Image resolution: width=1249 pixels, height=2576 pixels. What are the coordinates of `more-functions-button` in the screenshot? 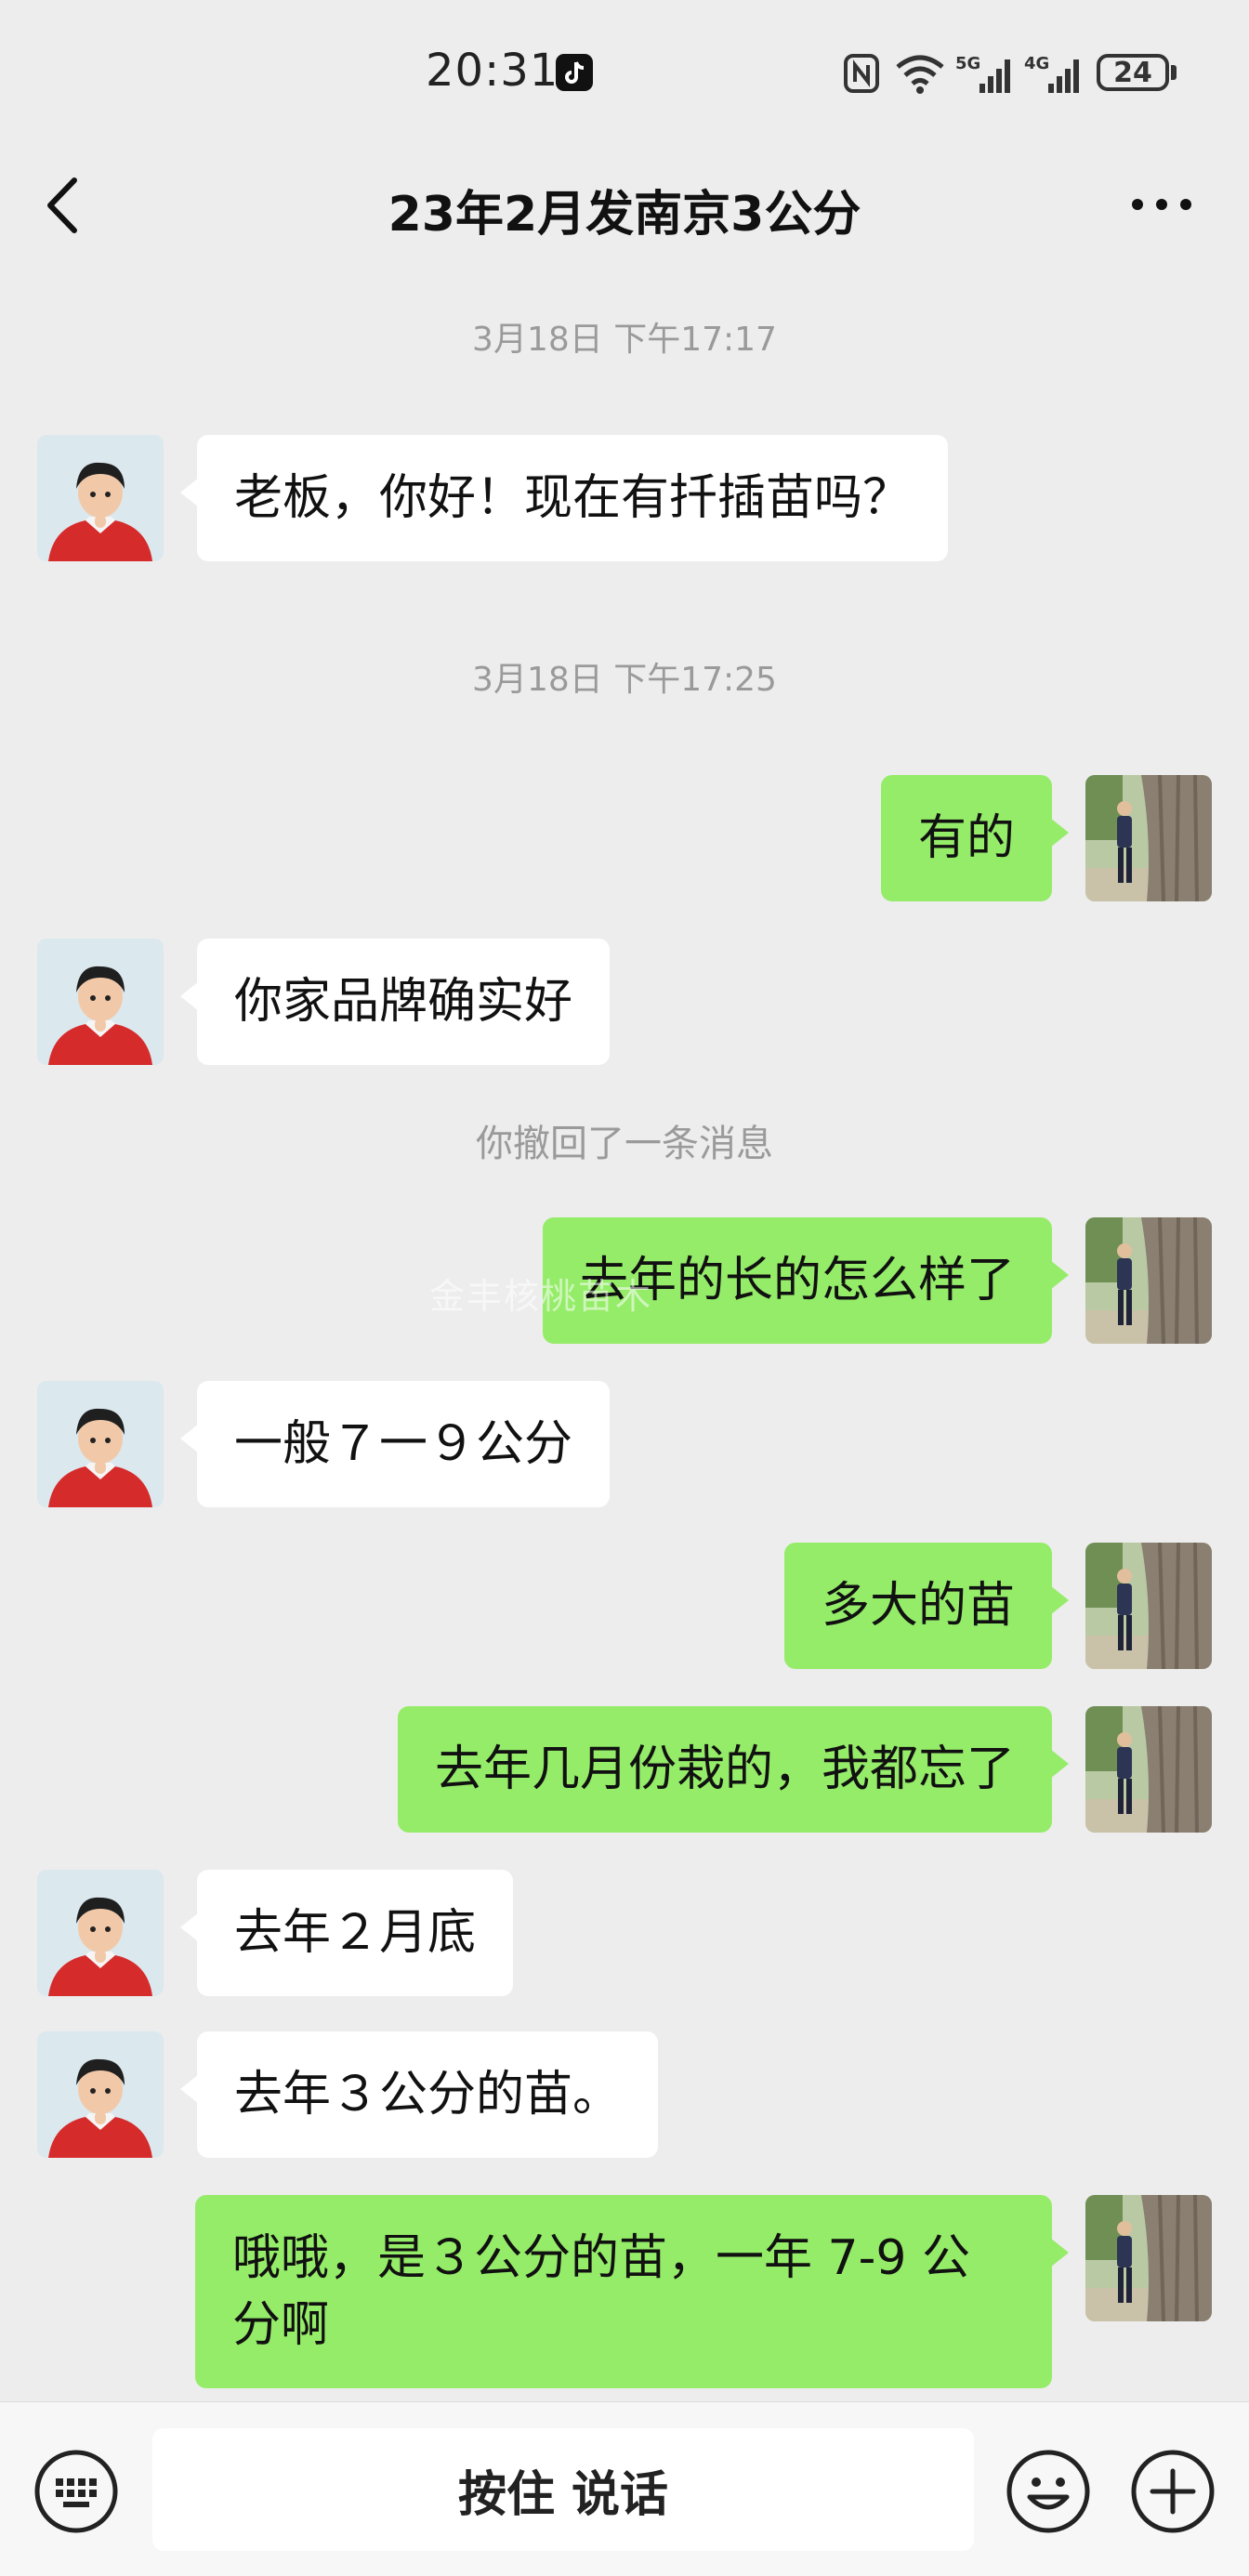 It's located at (1172, 2491).